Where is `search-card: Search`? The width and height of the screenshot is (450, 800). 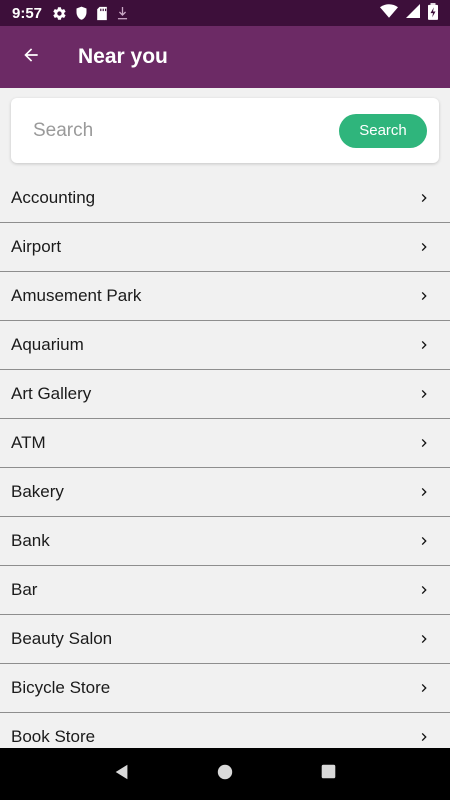 search-card: Search is located at coordinates (225, 130).